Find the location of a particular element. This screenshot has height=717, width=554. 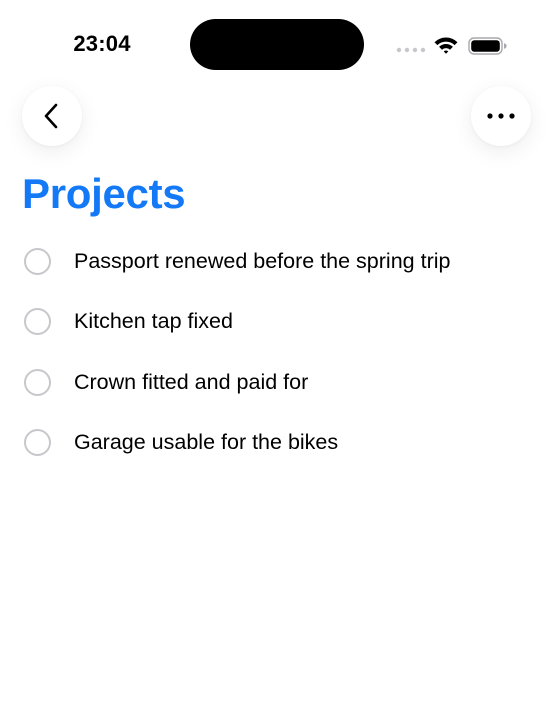

ellipsis-icon is located at coordinates (501, 116).